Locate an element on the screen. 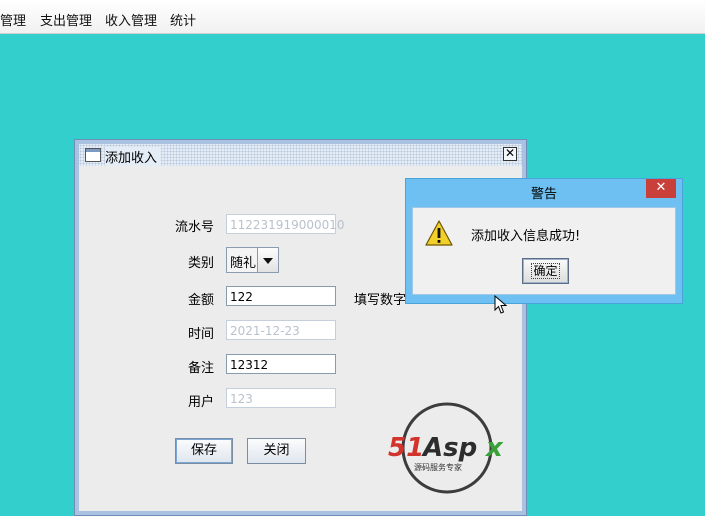 The image size is (705, 516). svg-text: x is located at coordinates (494, 448).